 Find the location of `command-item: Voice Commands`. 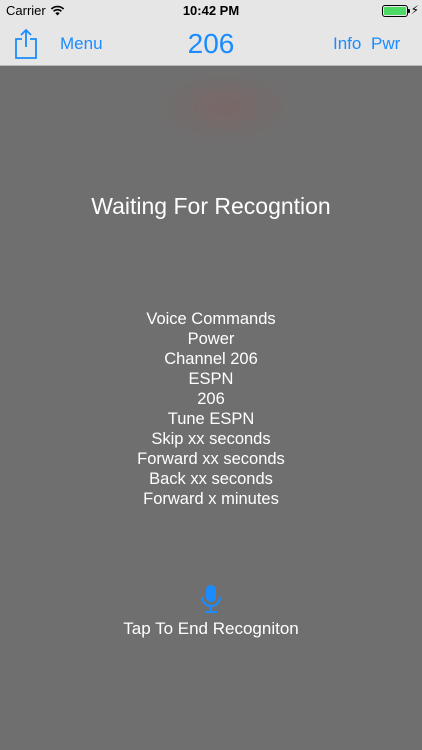

command-item: Voice Commands is located at coordinates (211, 319).